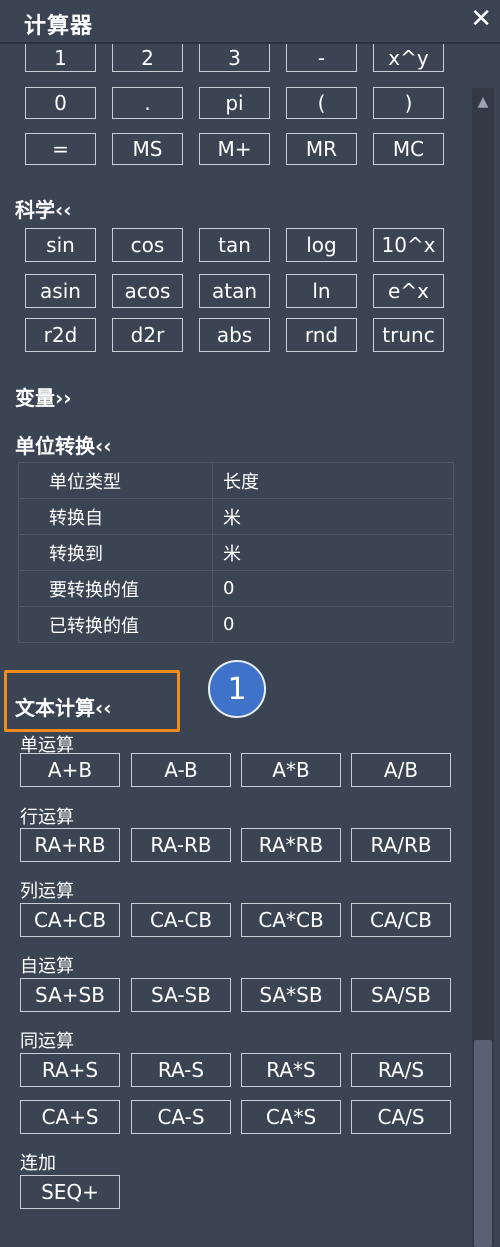 This screenshot has width=500, height=1247. I want to click on key-1: 1, so click(60, 58).